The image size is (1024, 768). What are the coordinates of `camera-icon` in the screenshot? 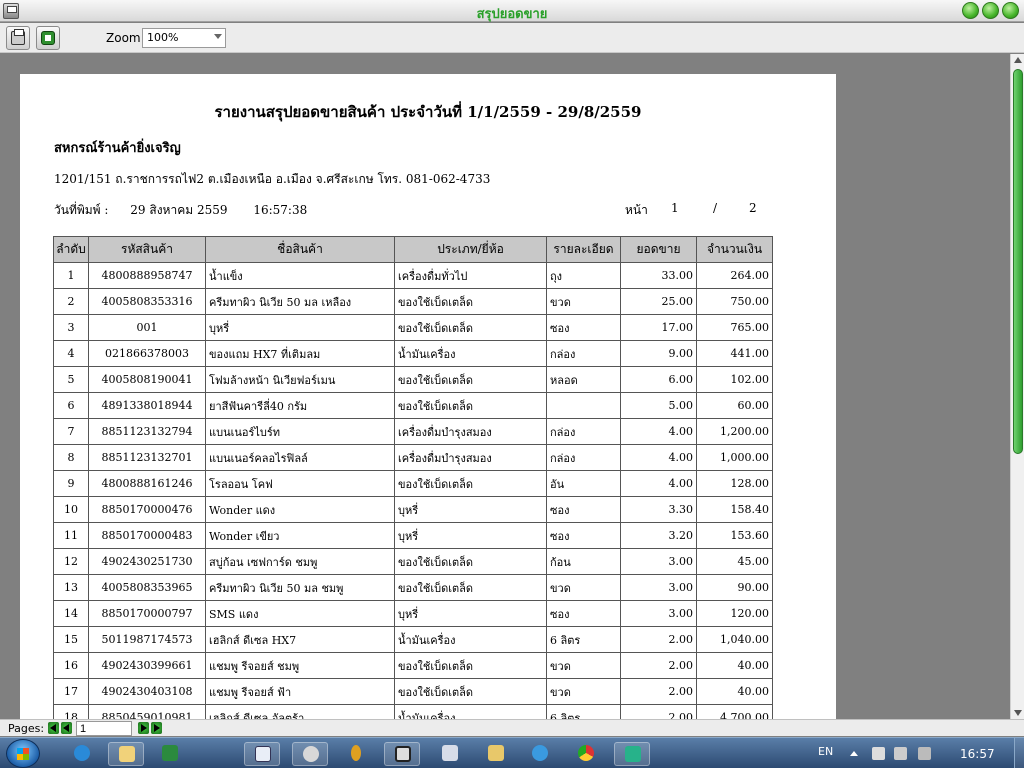 It's located at (402, 754).